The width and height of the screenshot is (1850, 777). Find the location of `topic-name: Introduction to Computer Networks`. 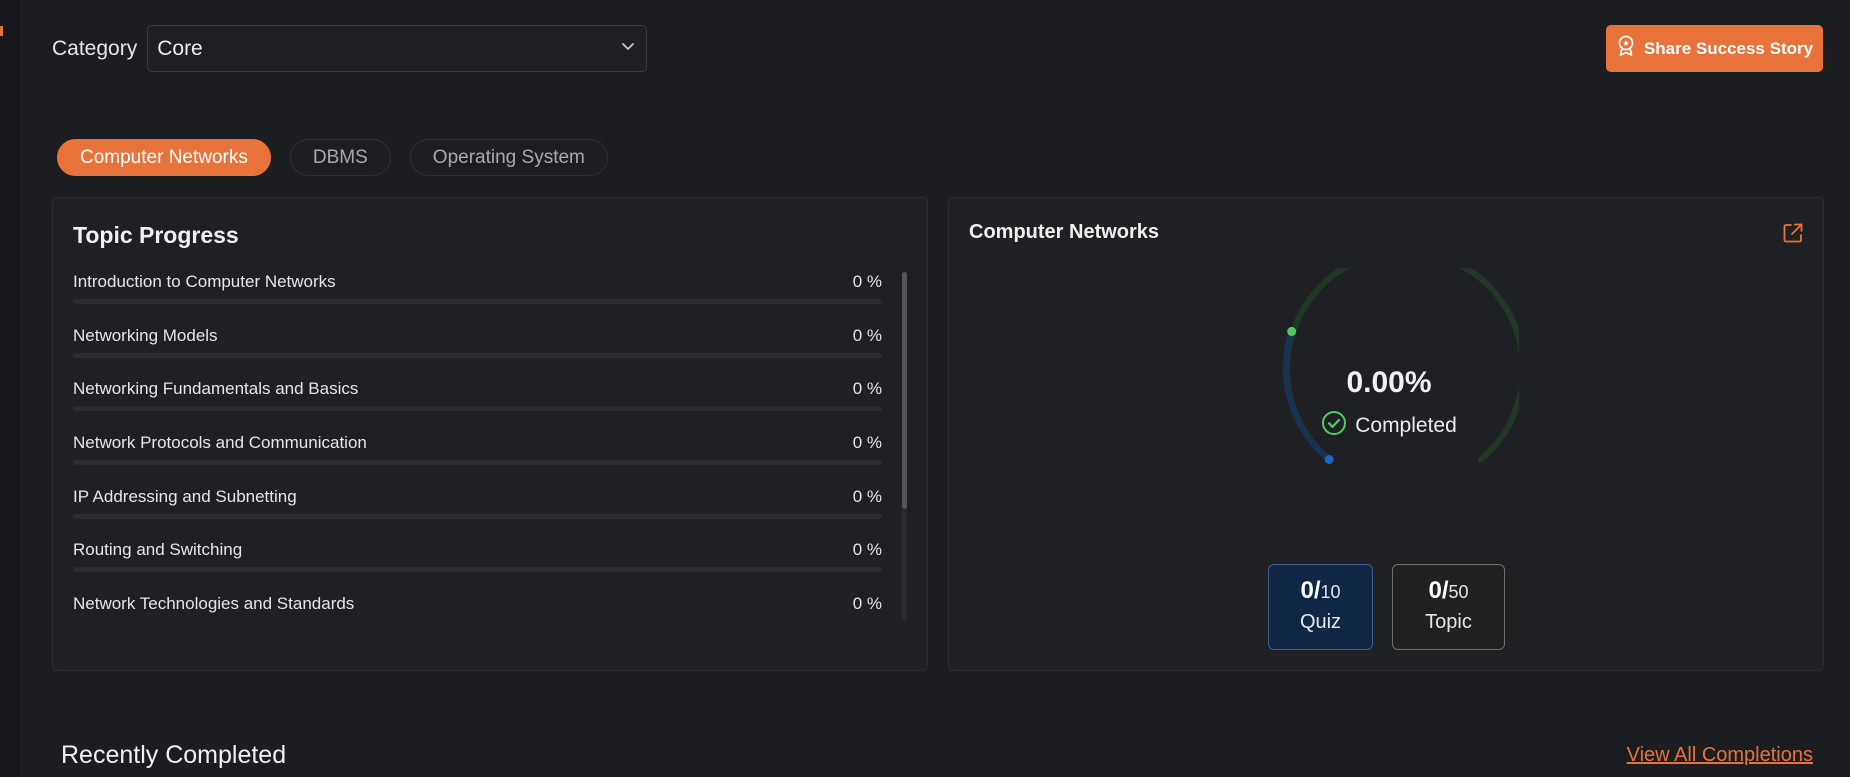

topic-name: Introduction to Computer Networks is located at coordinates (204, 281).